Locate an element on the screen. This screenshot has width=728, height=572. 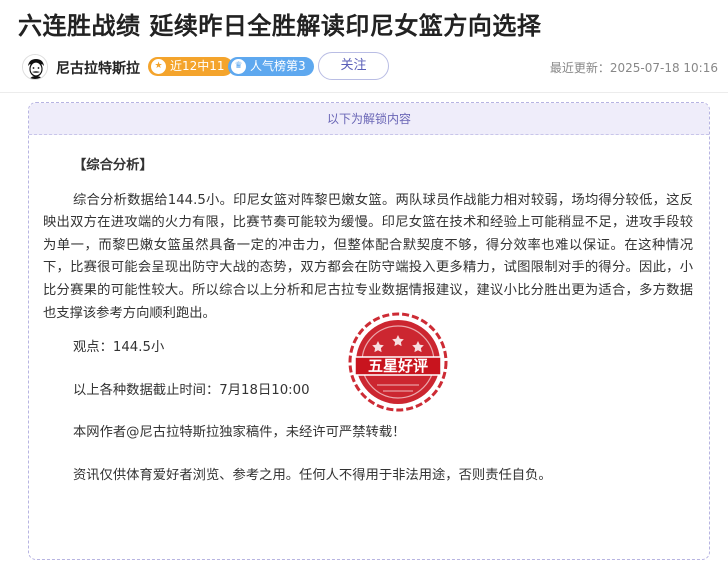
data-cutoff-line: 以上各种数据截止时间：7月18日10:00 is located at coordinates (191, 390).